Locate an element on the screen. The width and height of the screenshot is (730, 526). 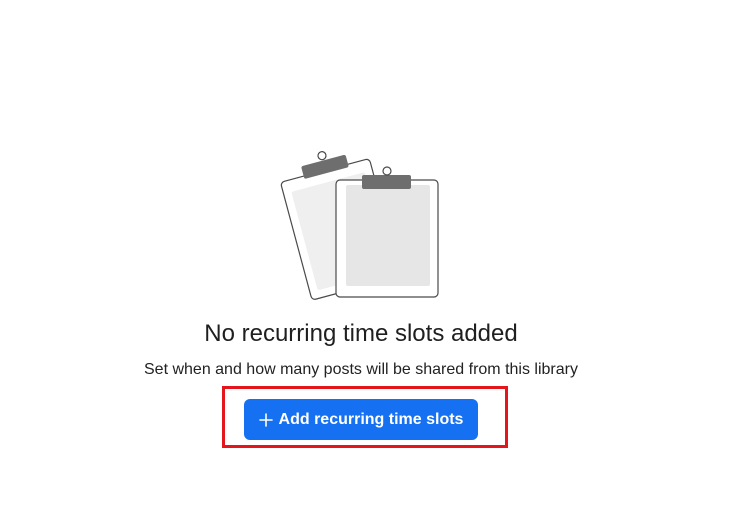
empty-state-title: No recurring time slots added is located at coordinates (361, 333).